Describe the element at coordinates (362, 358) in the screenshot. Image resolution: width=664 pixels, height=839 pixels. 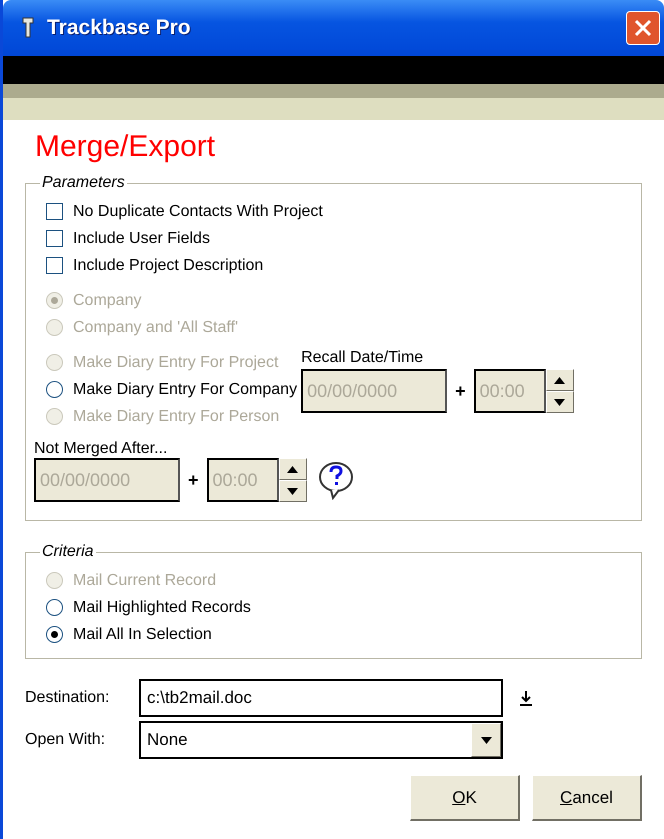
I see `recall-label: Recall Date/Time` at that location.